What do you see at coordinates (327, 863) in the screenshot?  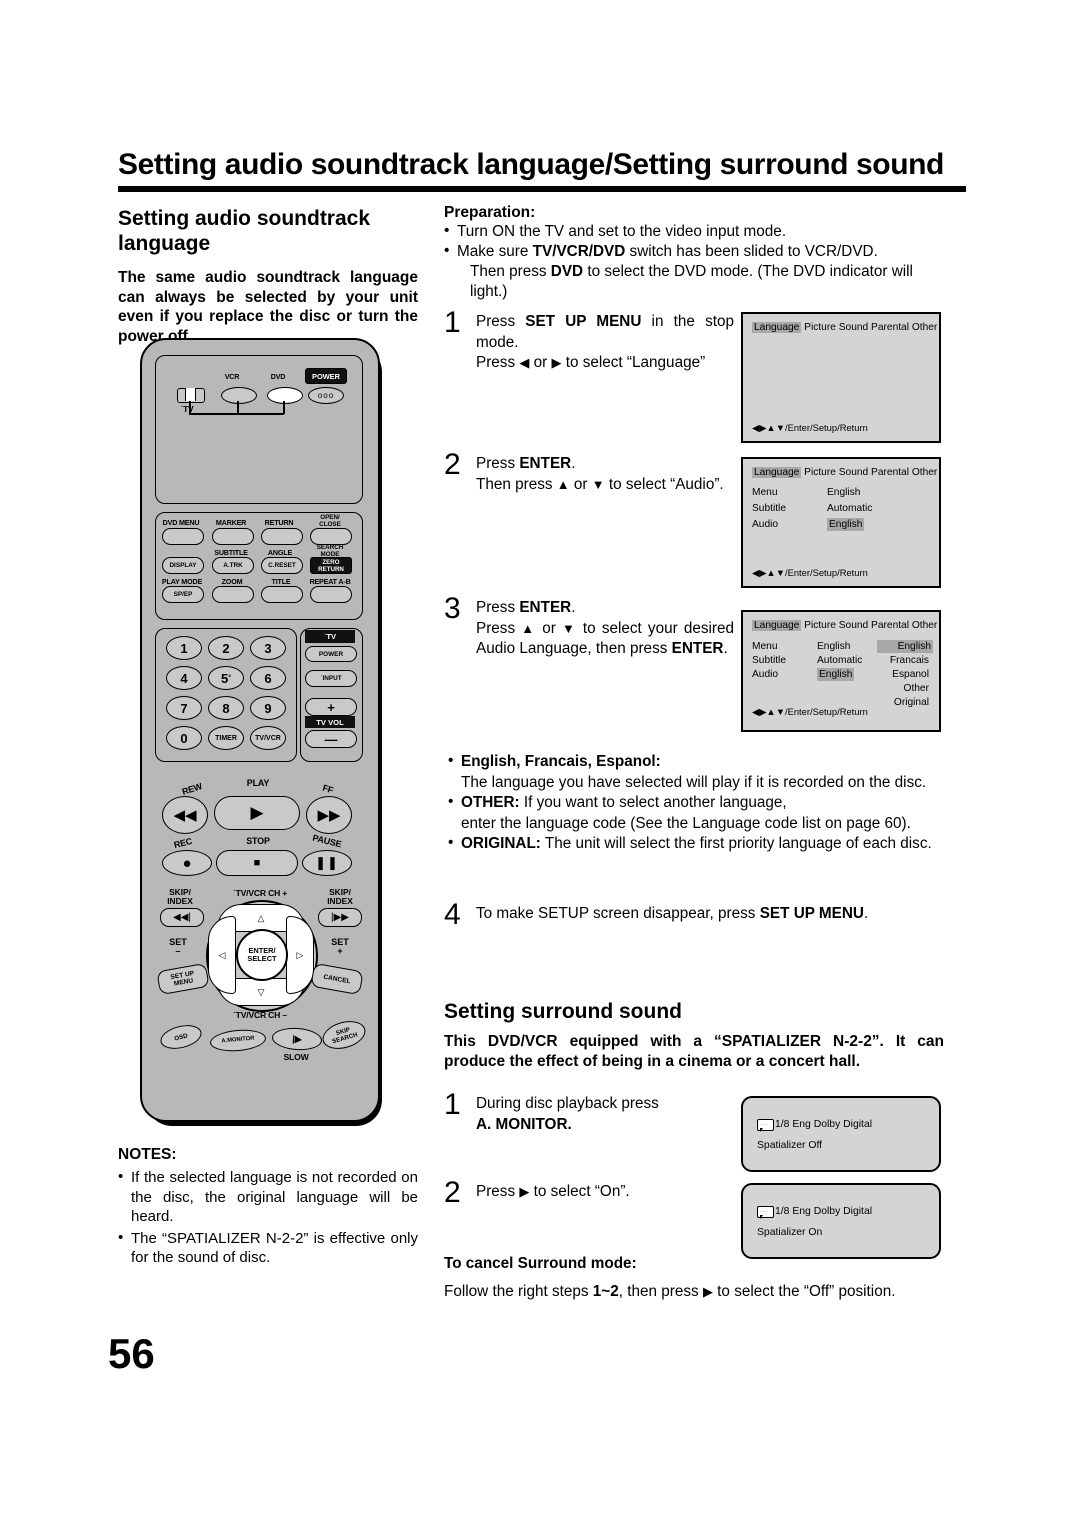 I see `pause-button: ❚❚` at bounding box center [327, 863].